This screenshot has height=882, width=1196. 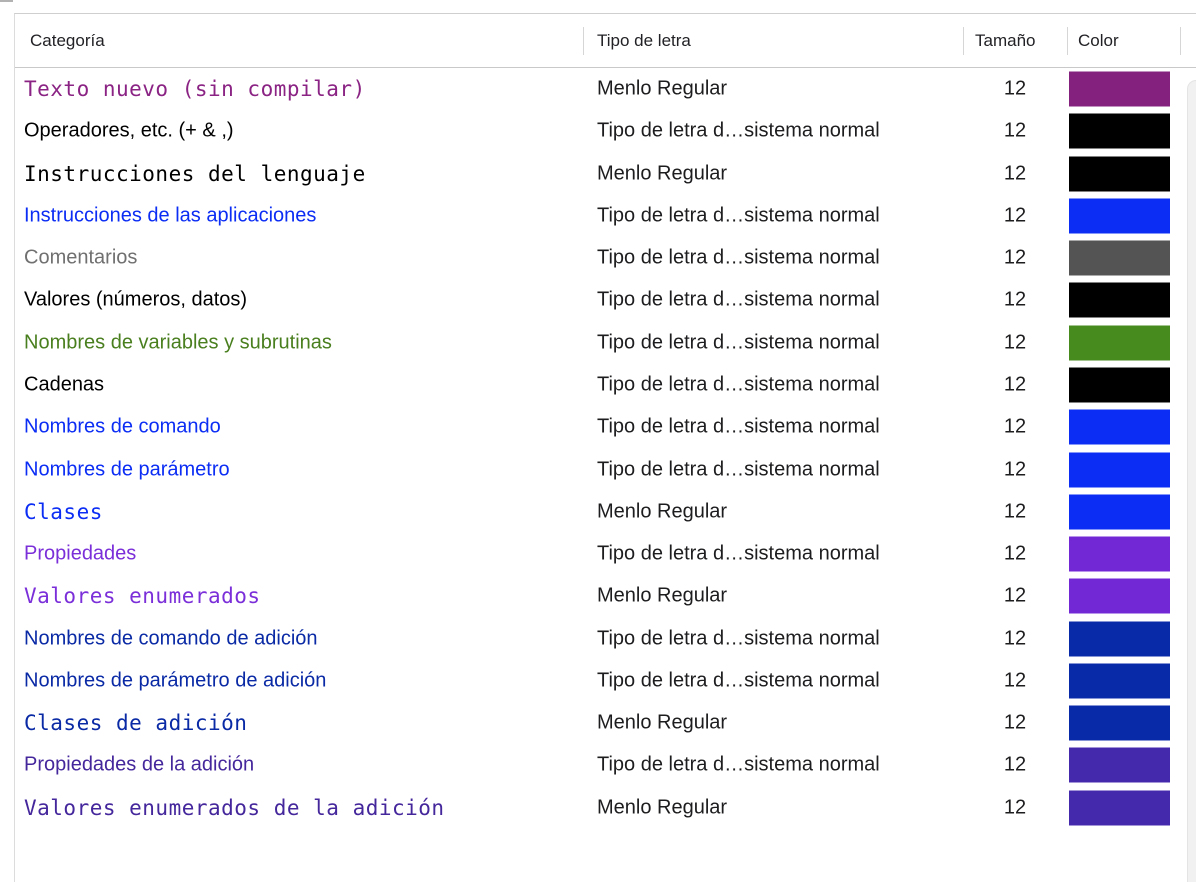 I want to click on category-label: Nombres de comando de adición, so click(x=171, y=638).